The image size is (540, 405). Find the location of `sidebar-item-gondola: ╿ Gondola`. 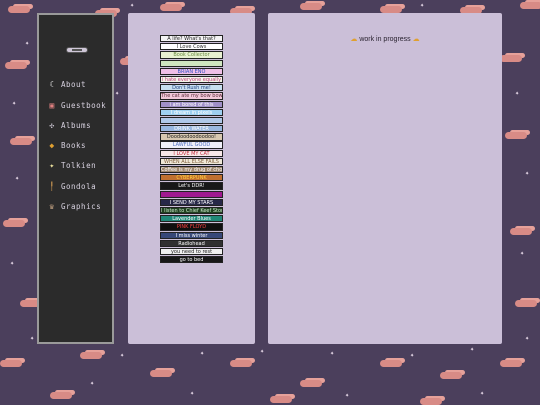

sidebar-item-gondola: ╿ Gondola is located at coordinates (78, 186).